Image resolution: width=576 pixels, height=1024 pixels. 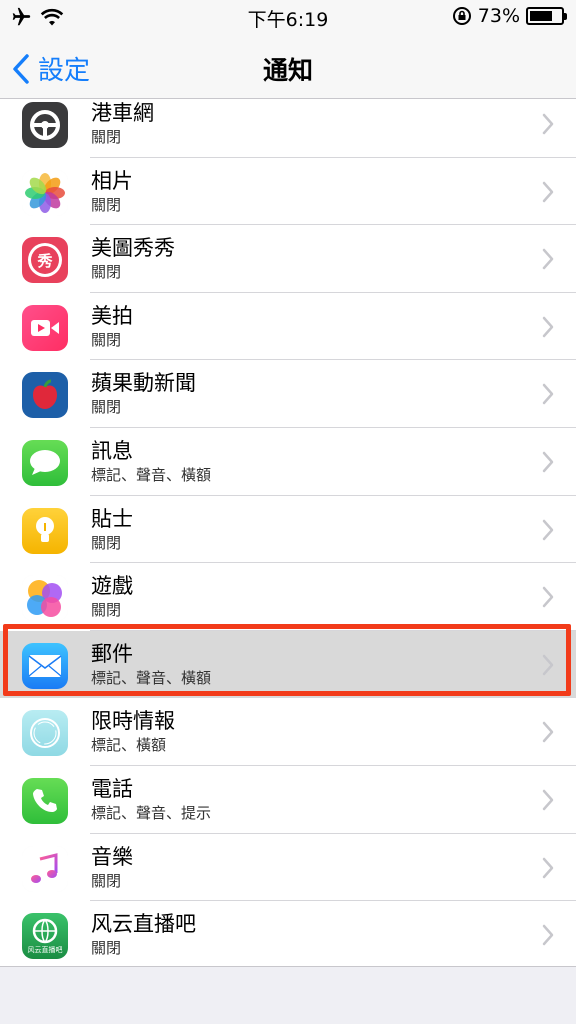 I want to click on app-row-text: 電話 標記、聲音、提示, so click(x=151, y=799).